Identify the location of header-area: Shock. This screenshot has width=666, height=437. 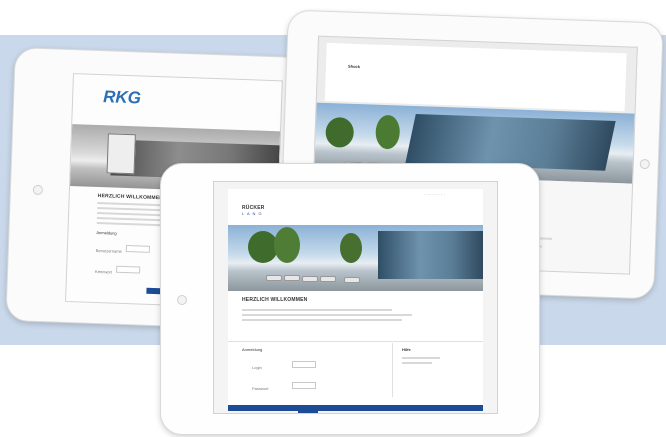
(475, 77).